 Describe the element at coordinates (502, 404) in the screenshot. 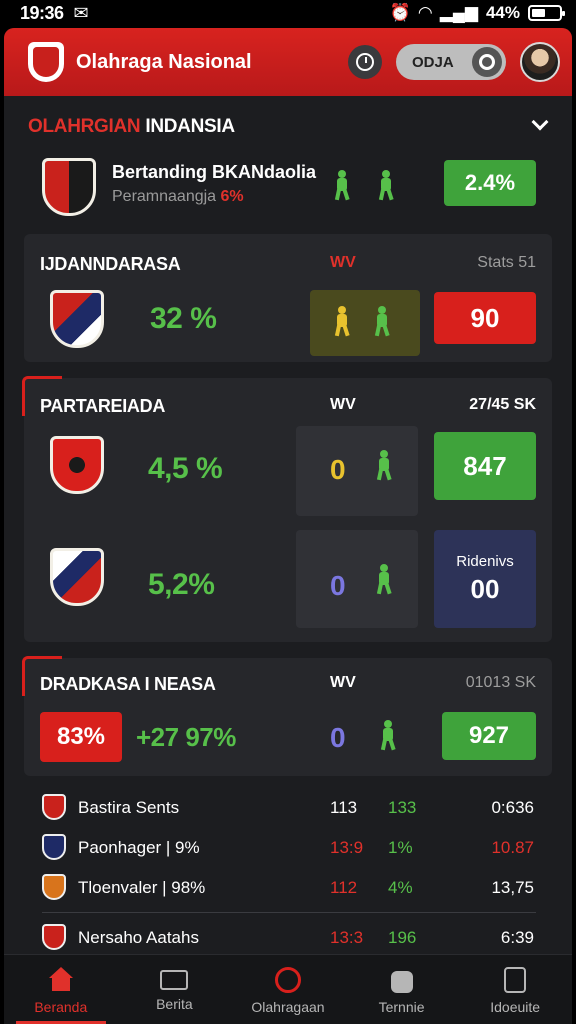

I see `column-header: 27/45 SK` at that location.